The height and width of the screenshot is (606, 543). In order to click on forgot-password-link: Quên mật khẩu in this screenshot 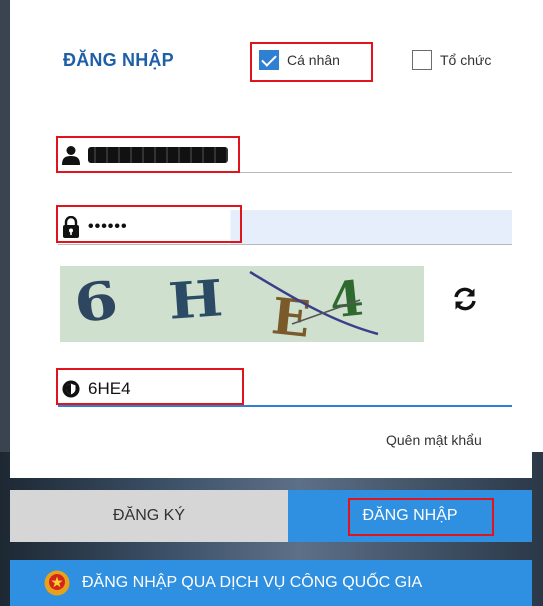, I will do `click(434, 440)`.